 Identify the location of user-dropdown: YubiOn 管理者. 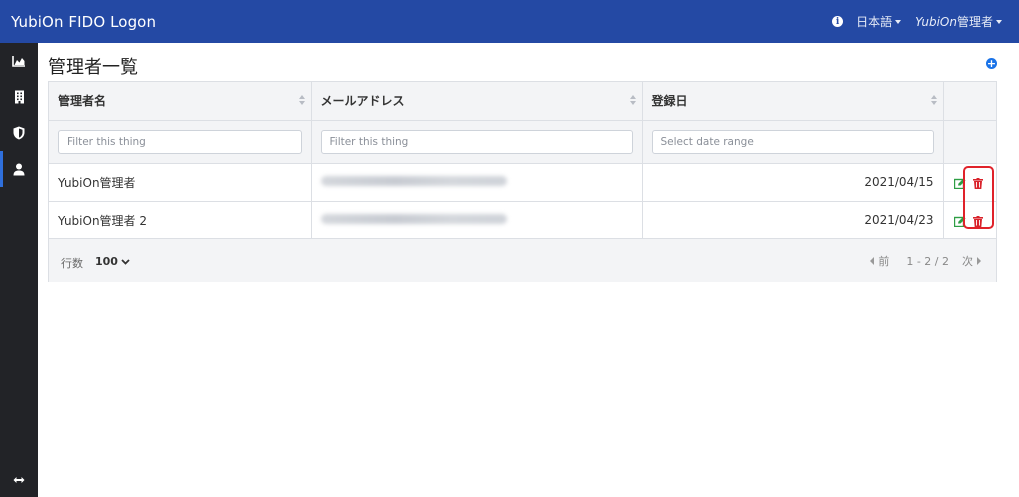
(958, 21).